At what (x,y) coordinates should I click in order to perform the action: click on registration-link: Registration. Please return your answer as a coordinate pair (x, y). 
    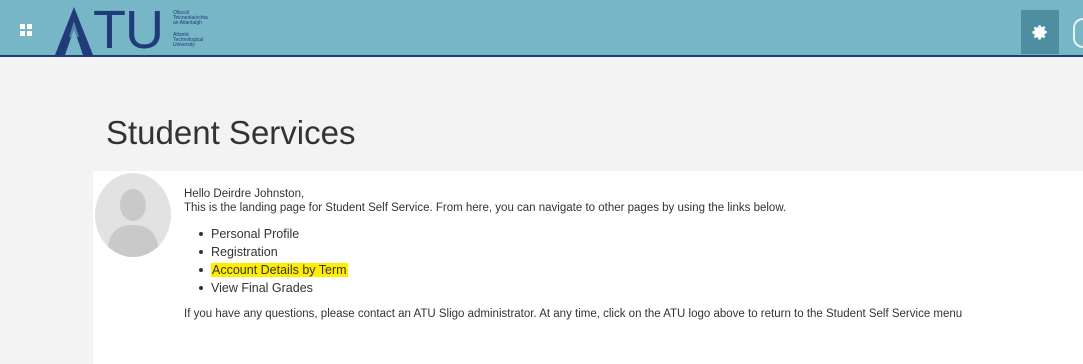
    Looking at the image, I should click on (244, 252).